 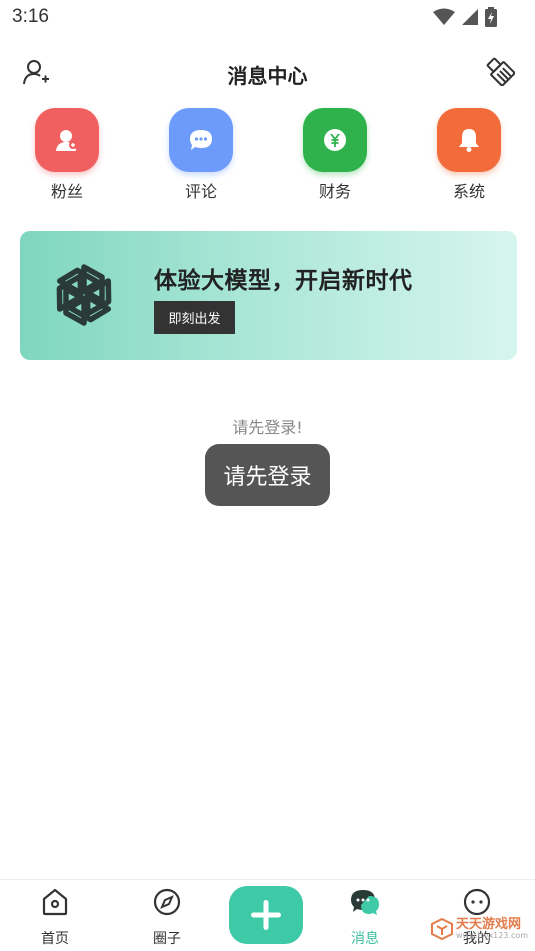 What do you see at coordinates (30, 16) in the screenshot?
I see `status-time: 3:16` at bounding box center [30, 16].